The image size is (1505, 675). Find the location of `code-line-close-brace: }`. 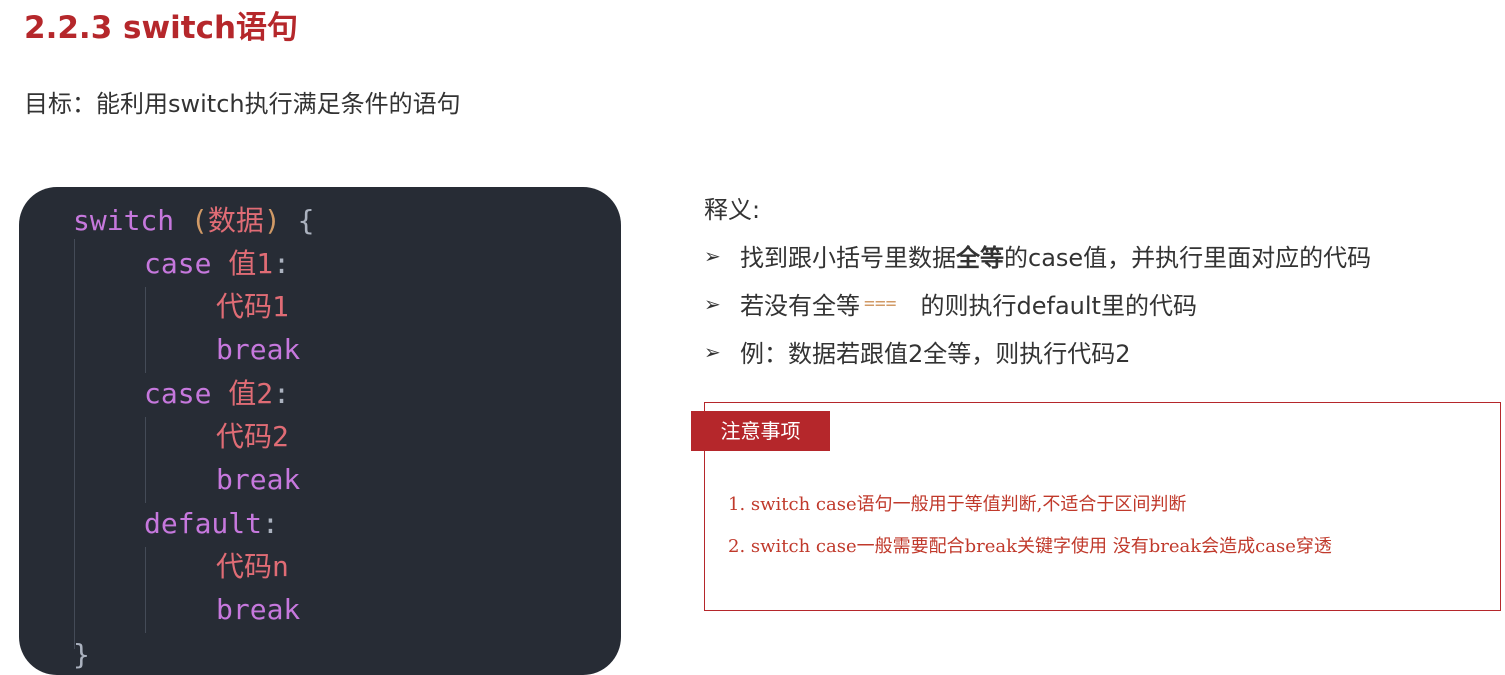

code-line-close-brace: } is located at coordinates (81, 654).